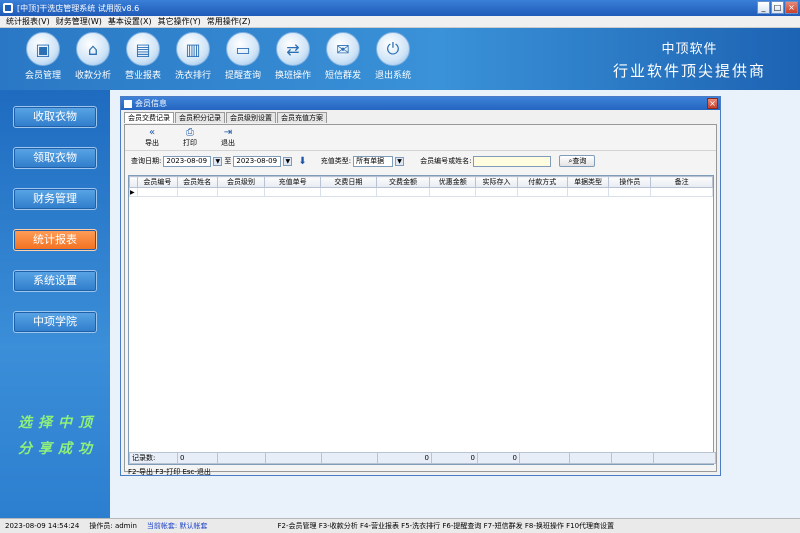 This screenshot has height=533, width=800. Describe the element at coordinates (689, 71) in the screenshot. I see `brand-tagline: 行业软件顶尖提供商` at that location.